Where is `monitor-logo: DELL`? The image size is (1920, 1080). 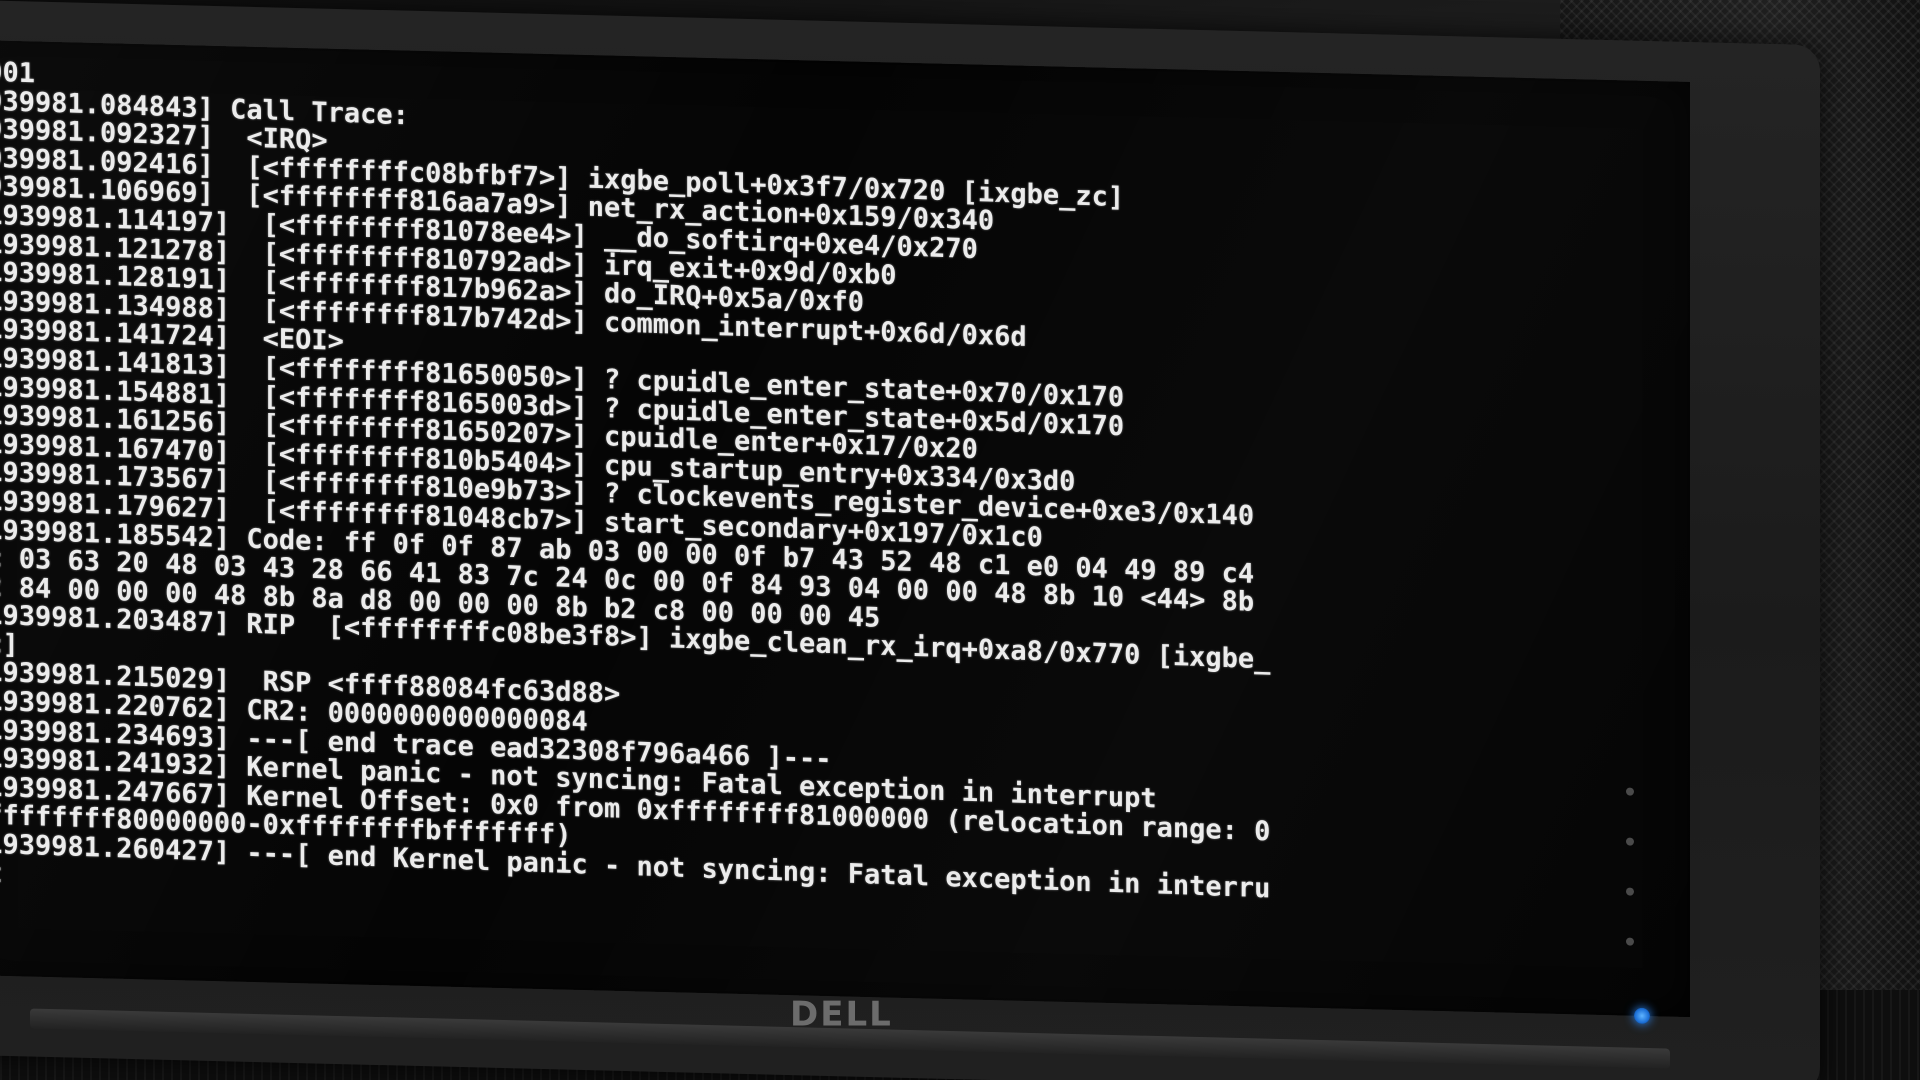 monitor-logo: DELL is located at coordinates (841, 1014).